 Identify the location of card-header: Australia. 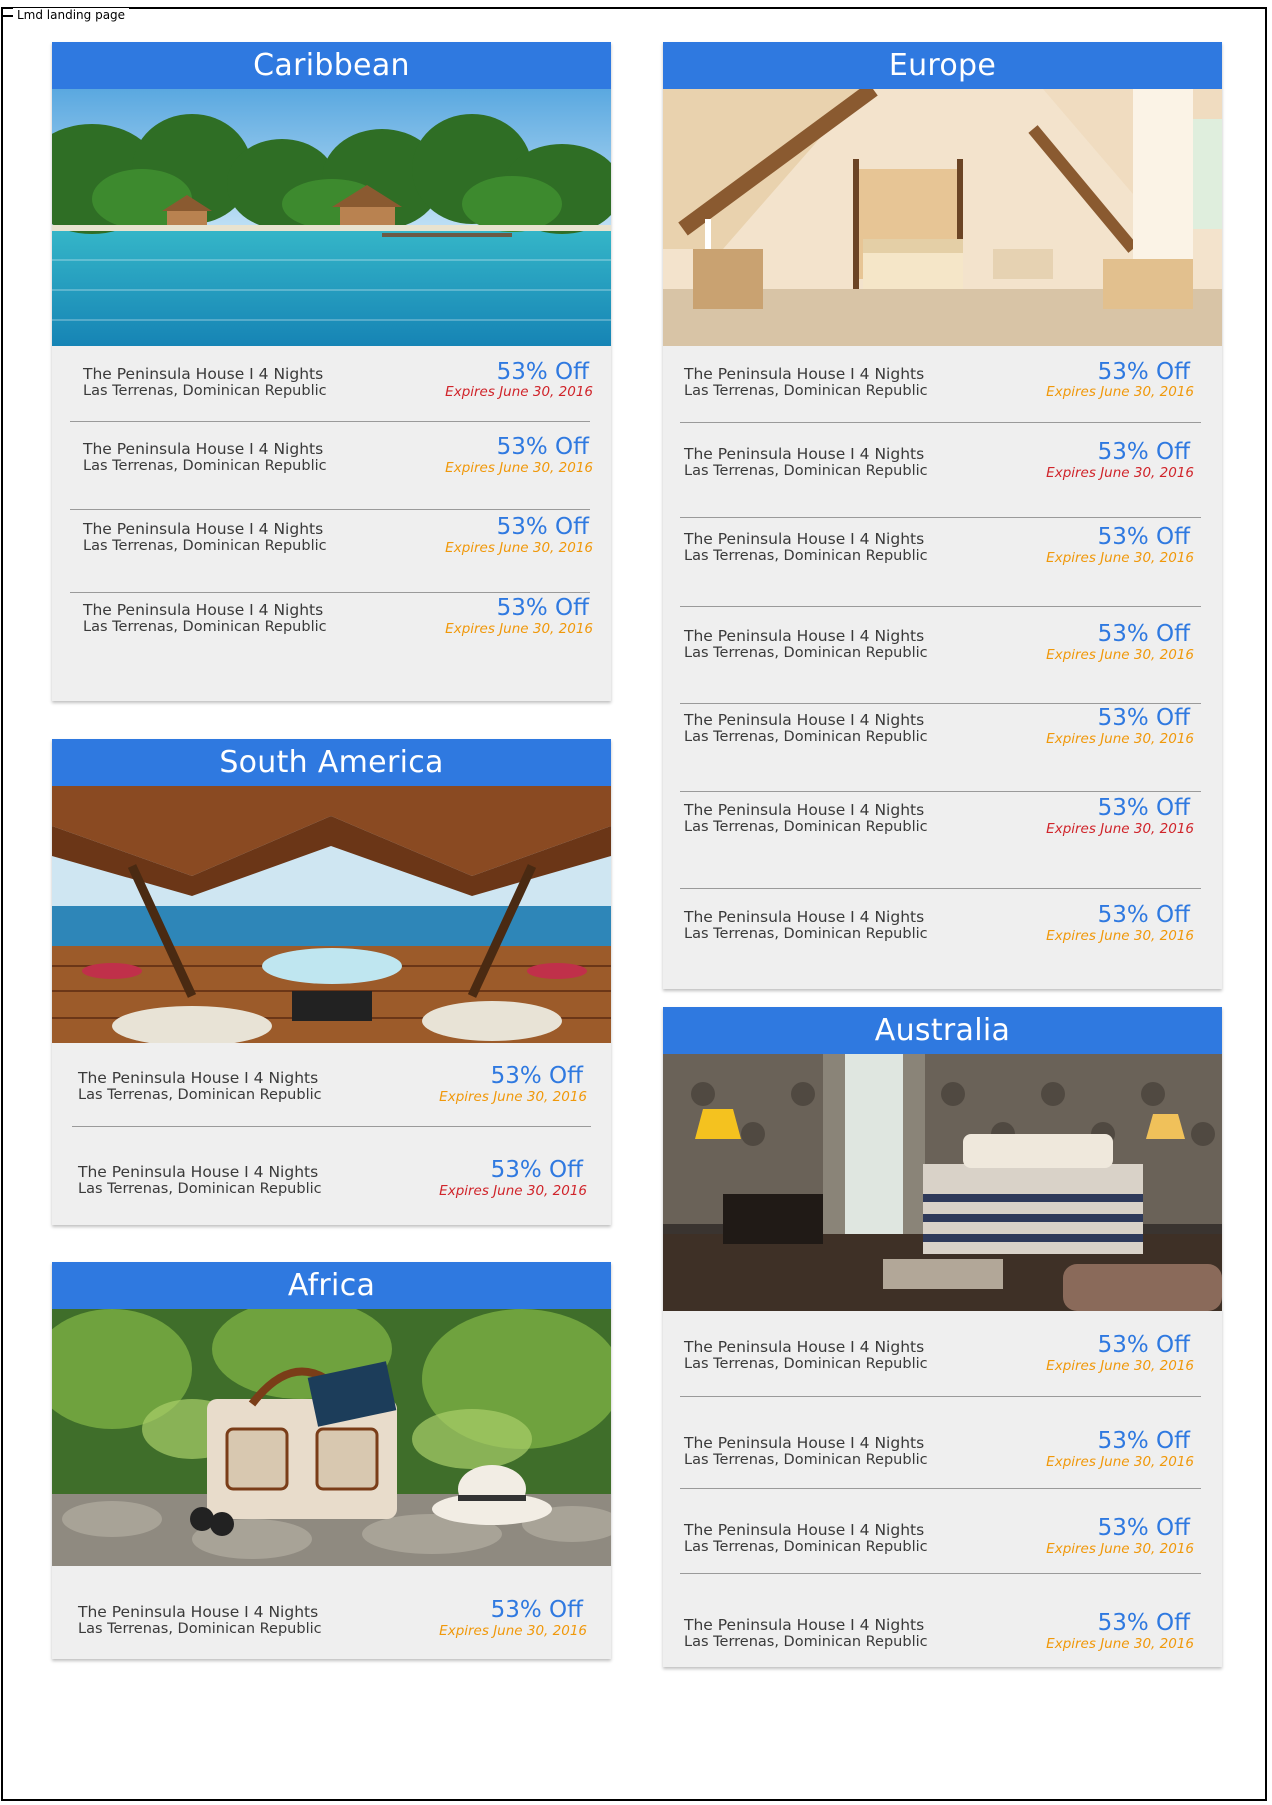
(942, 1030).